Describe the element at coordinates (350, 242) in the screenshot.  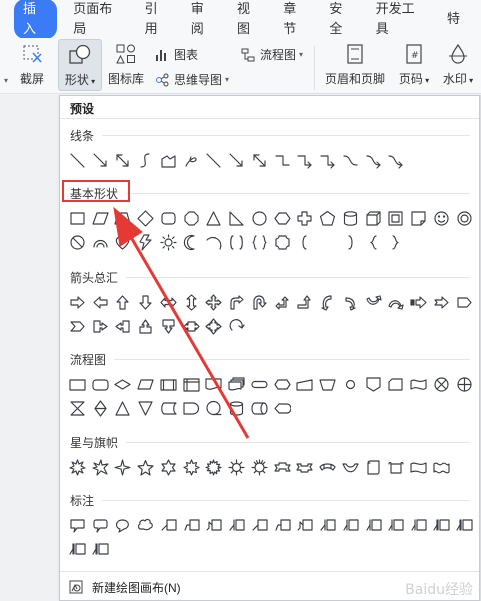
I see `shape-r-bracket-icon` at that location.